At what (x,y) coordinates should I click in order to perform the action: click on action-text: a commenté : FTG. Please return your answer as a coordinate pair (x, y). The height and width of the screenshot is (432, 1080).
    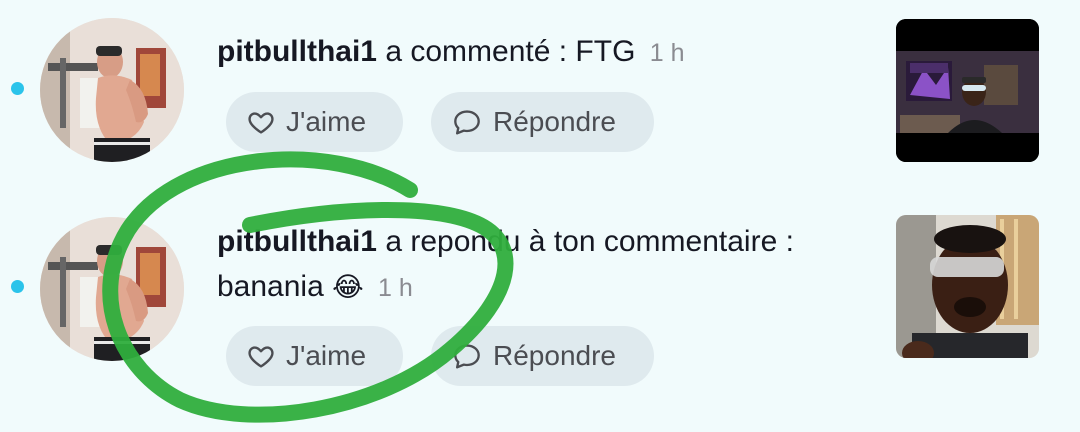
    Looking at the image, I should click on (510, 51).